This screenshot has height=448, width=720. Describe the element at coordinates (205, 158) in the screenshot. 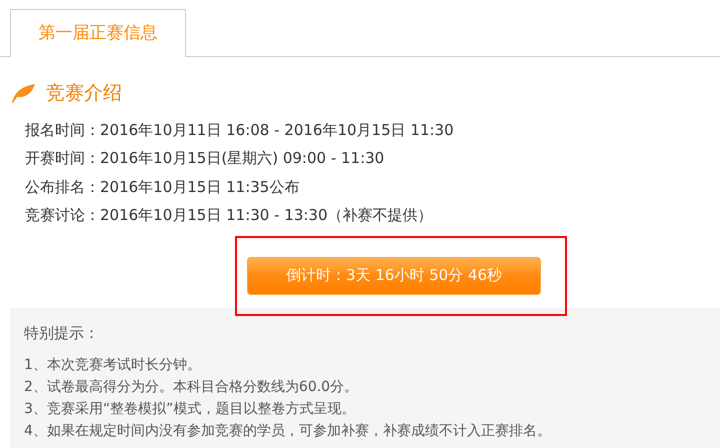

I see `info-line: 开赛时间：2016年10月15日(星期六) 09:00 - 11:30` at that location.